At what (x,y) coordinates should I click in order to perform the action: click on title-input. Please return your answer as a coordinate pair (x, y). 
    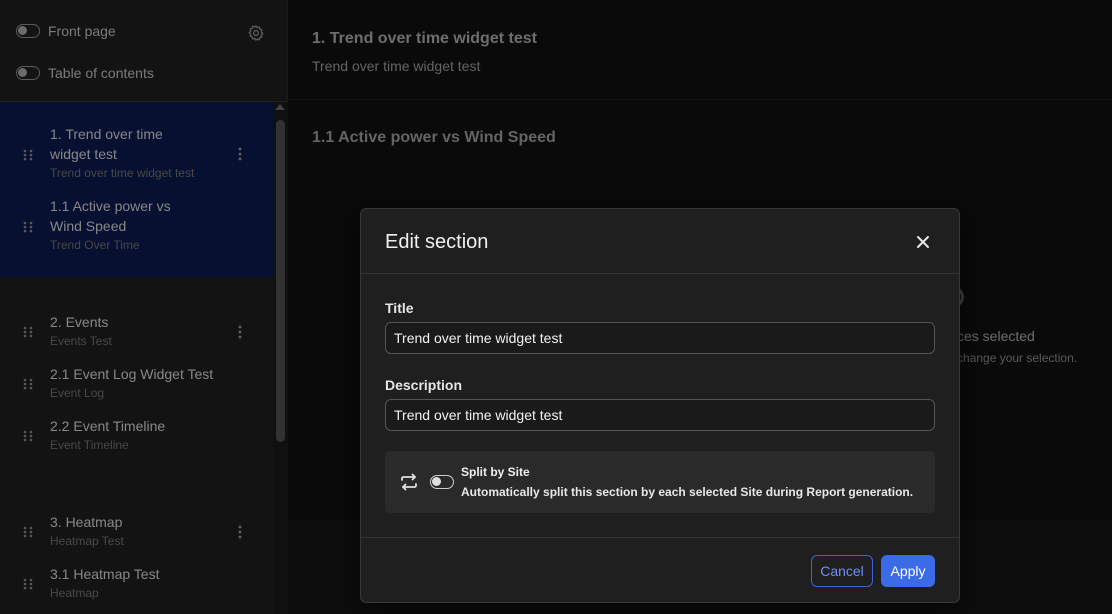
    Looking at the image, I should click on (660, 338).